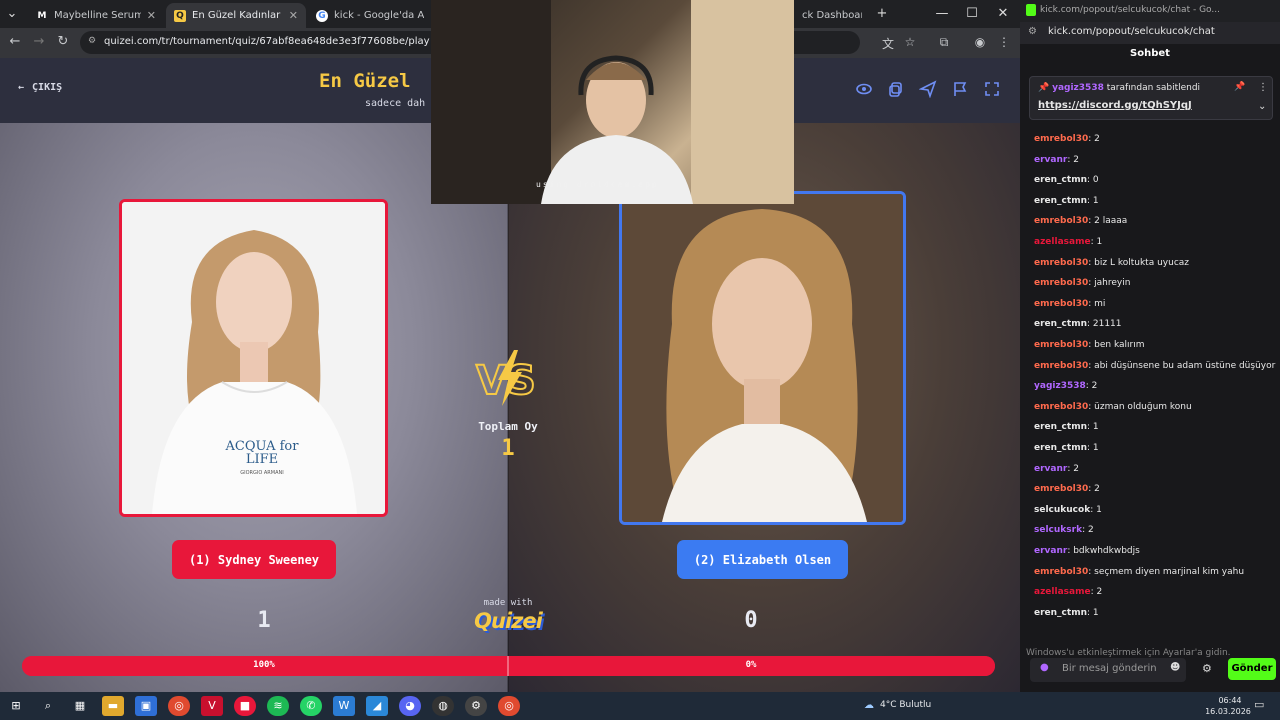 Image resolution: width=1280 pixels, height=720 pixels. I want to click on chat-message: emrebol30: 2, so click(1067, 139).